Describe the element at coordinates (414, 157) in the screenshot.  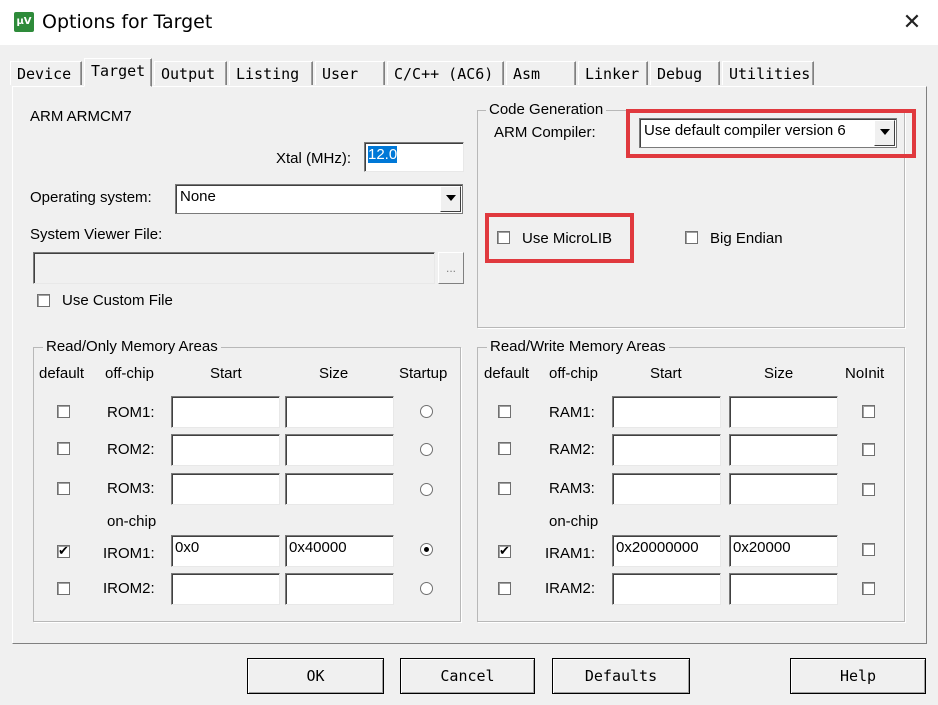
I see `xtal-input: 12.0` at that location.